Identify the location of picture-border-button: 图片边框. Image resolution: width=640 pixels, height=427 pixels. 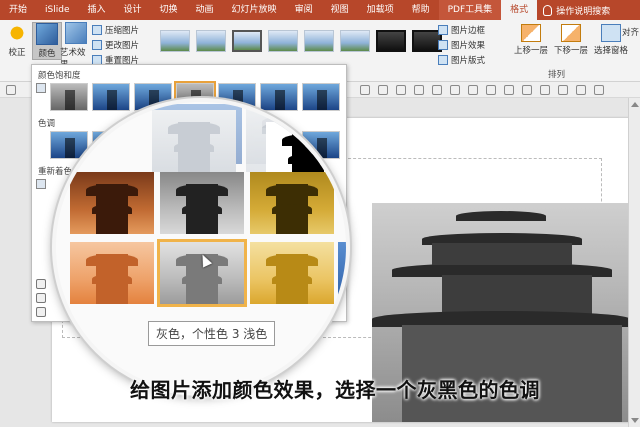
(461, 30).